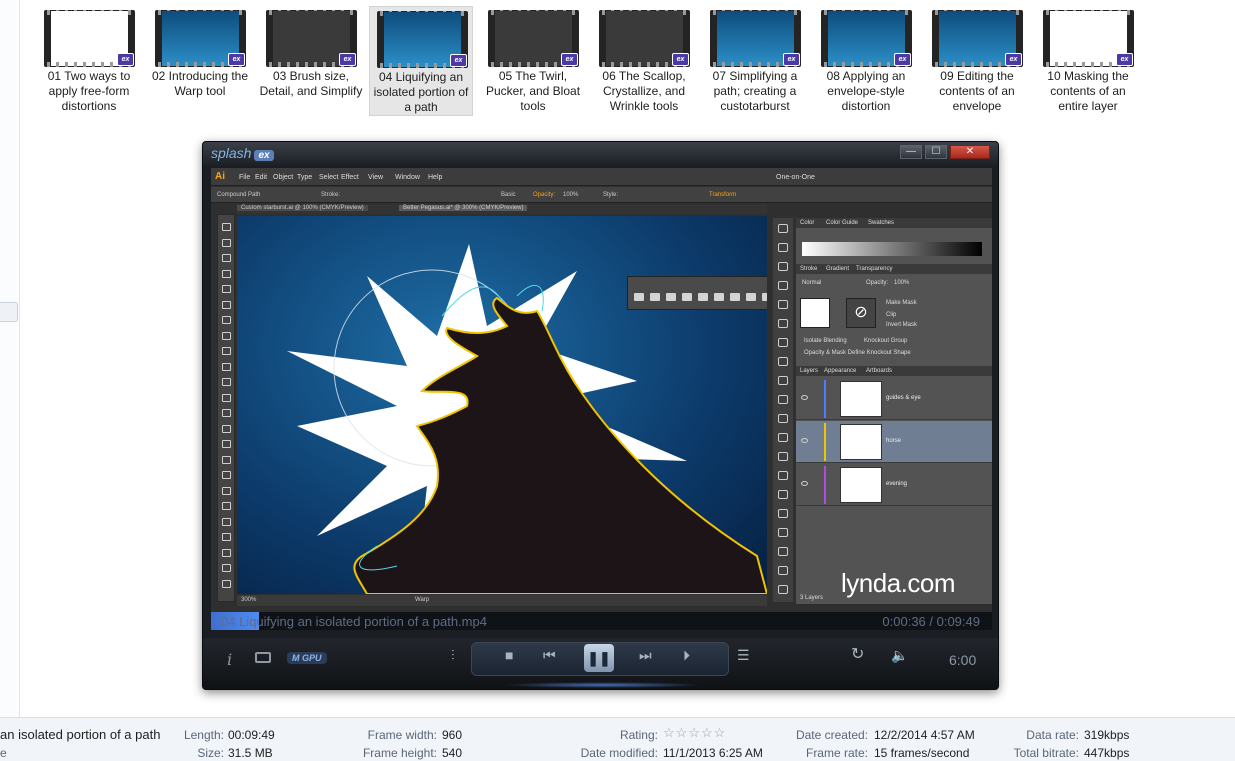 The height and width of the screenshot is (761, 1235). Describe the element at coordinates (861, 313) in the screenshot. I see `no-mask-icon: ⊘` at that location.